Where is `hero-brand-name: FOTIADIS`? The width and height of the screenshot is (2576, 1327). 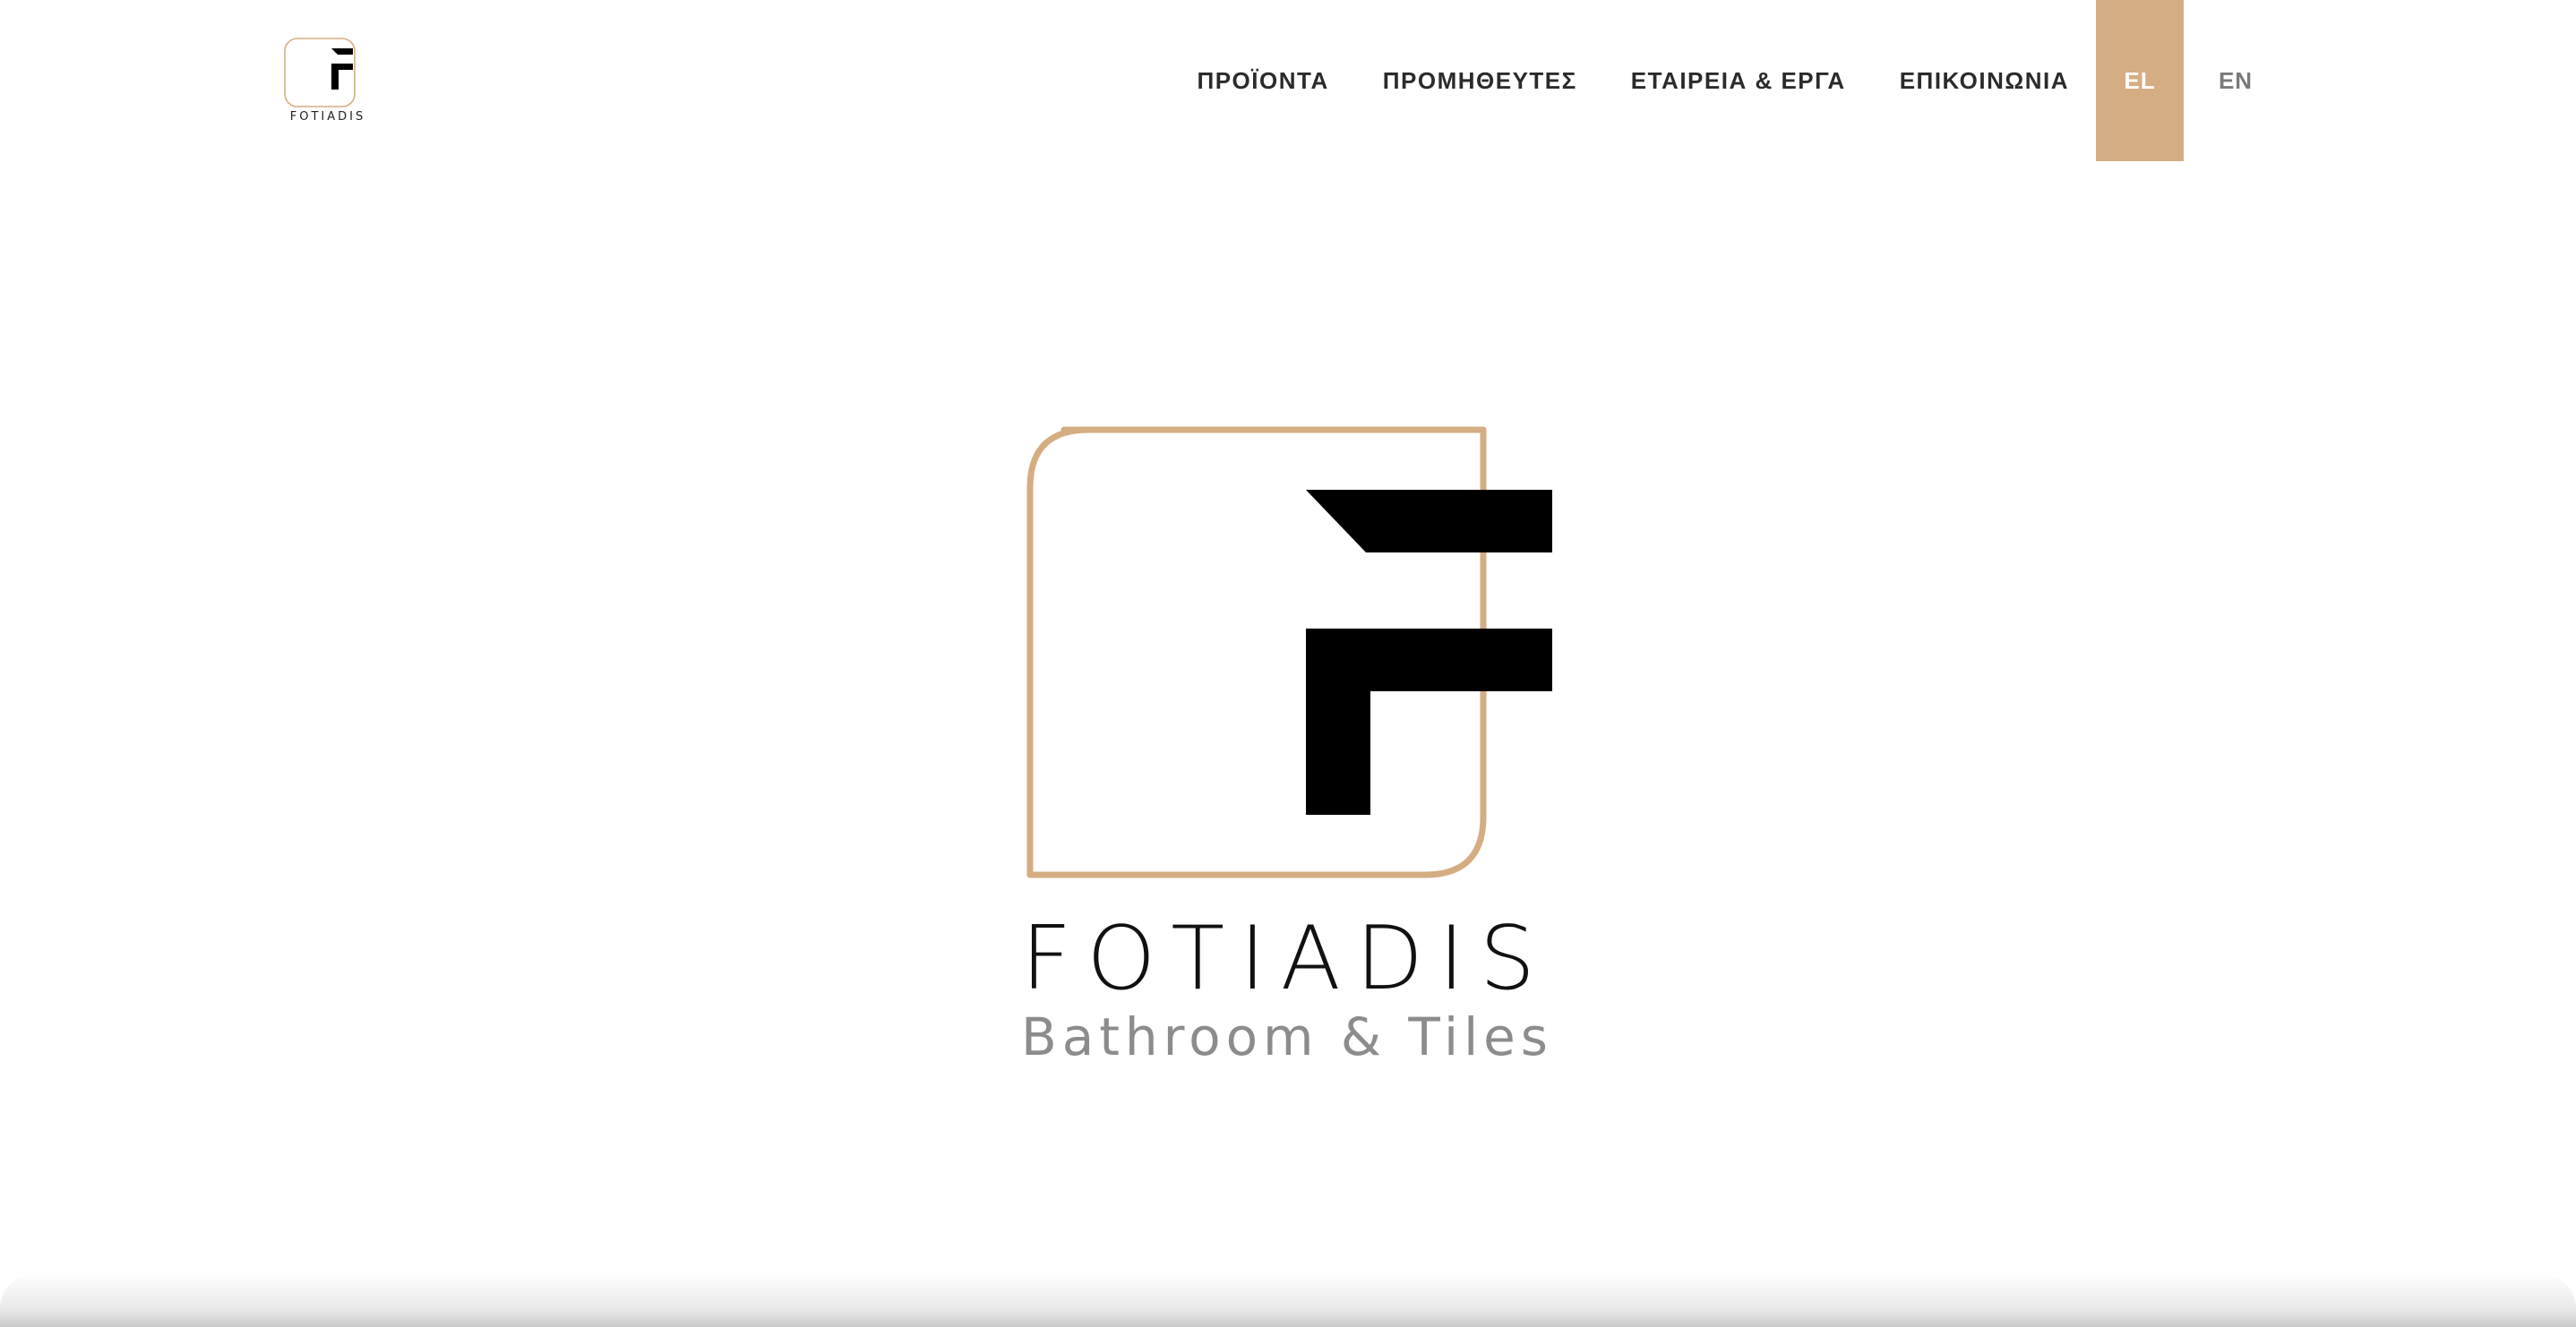 hero-brand-name: FOTIADIS is located at coordinates (1288, 959).